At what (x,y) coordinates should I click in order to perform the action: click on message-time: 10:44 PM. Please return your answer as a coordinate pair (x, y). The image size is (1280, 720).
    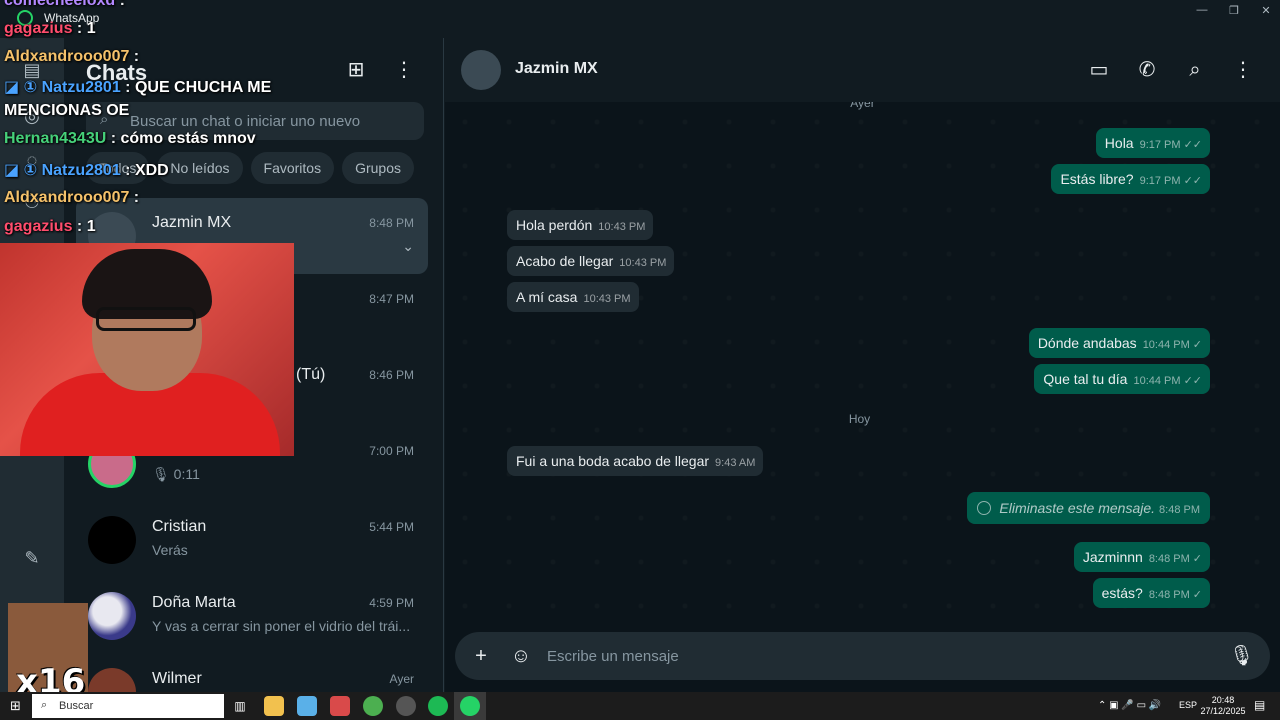
    Looking at the image, I should click on (1157, 381).